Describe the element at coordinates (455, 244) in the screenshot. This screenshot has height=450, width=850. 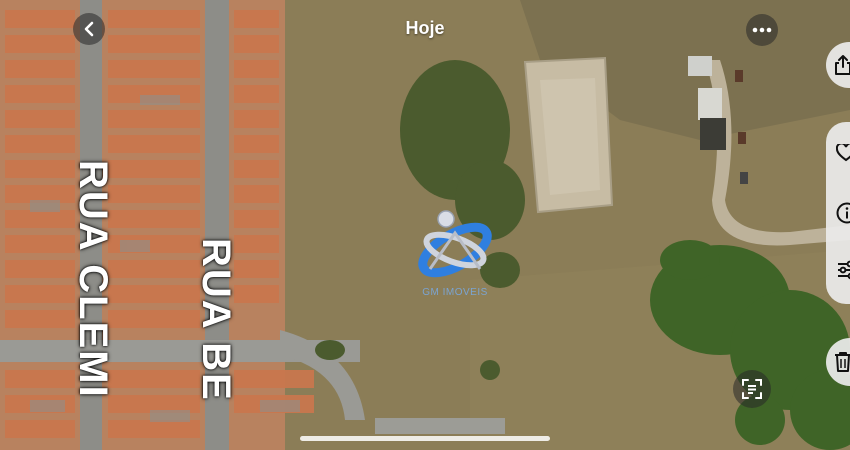
I see `watermark-emblem` at that location.